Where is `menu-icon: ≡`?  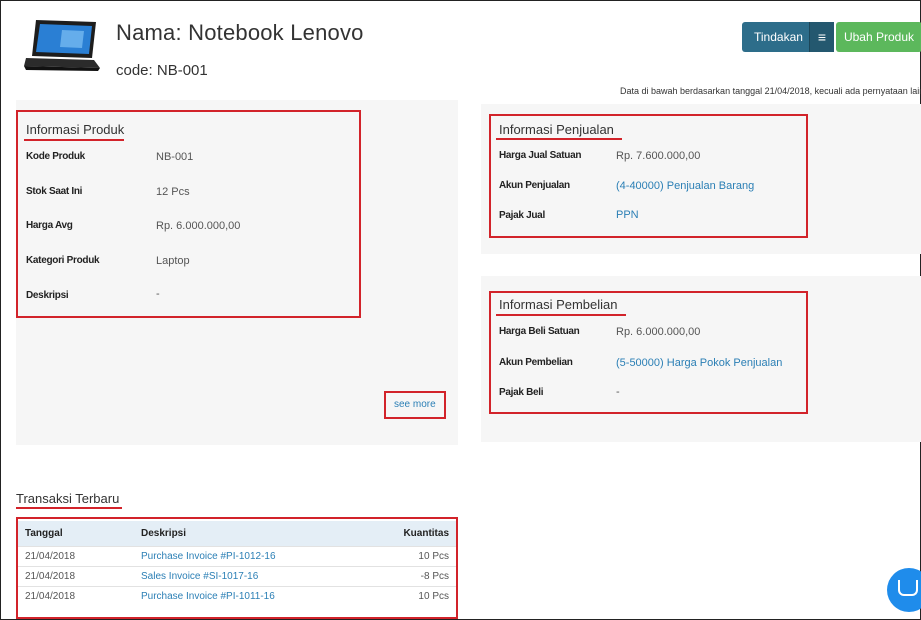 menu-icon: ≡ is located at coordinates (821, 37).